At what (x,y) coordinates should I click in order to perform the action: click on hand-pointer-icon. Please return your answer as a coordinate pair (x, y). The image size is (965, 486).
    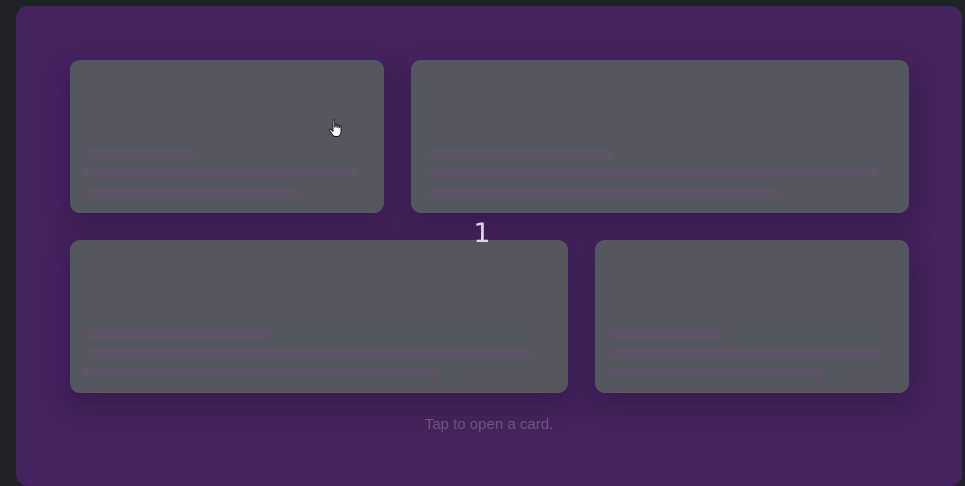
    Looking at the image, I should click on (335, 128).